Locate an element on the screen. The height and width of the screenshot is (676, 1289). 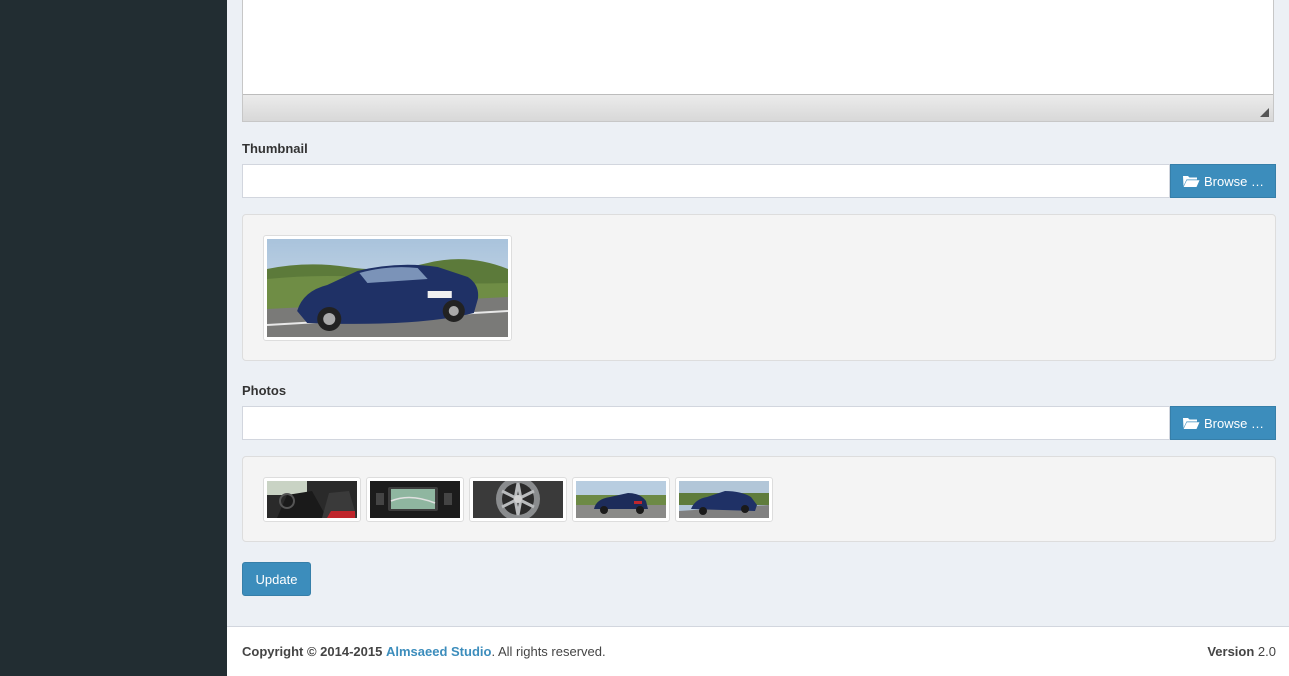
editor-status-bar is located at coordinates (758, 107).